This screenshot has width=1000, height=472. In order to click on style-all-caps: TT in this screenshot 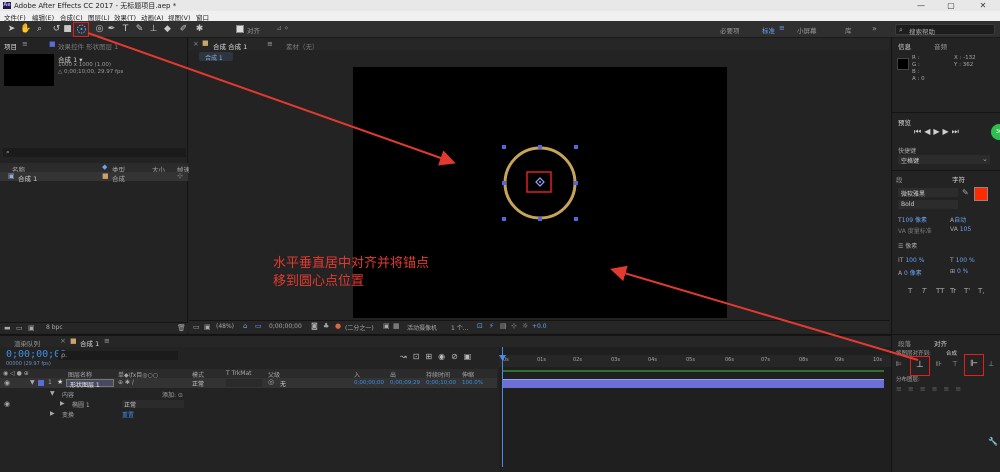, I will do `click(940, 291)`.